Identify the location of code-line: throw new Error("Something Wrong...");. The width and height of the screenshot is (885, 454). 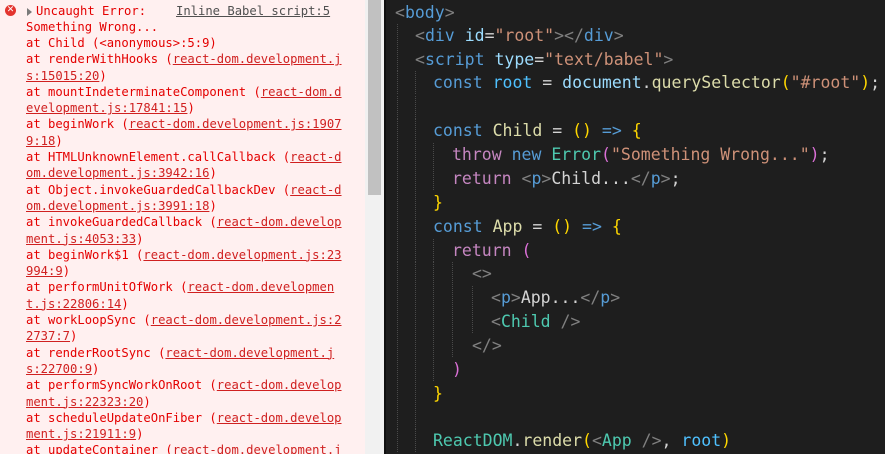
(641, 154).